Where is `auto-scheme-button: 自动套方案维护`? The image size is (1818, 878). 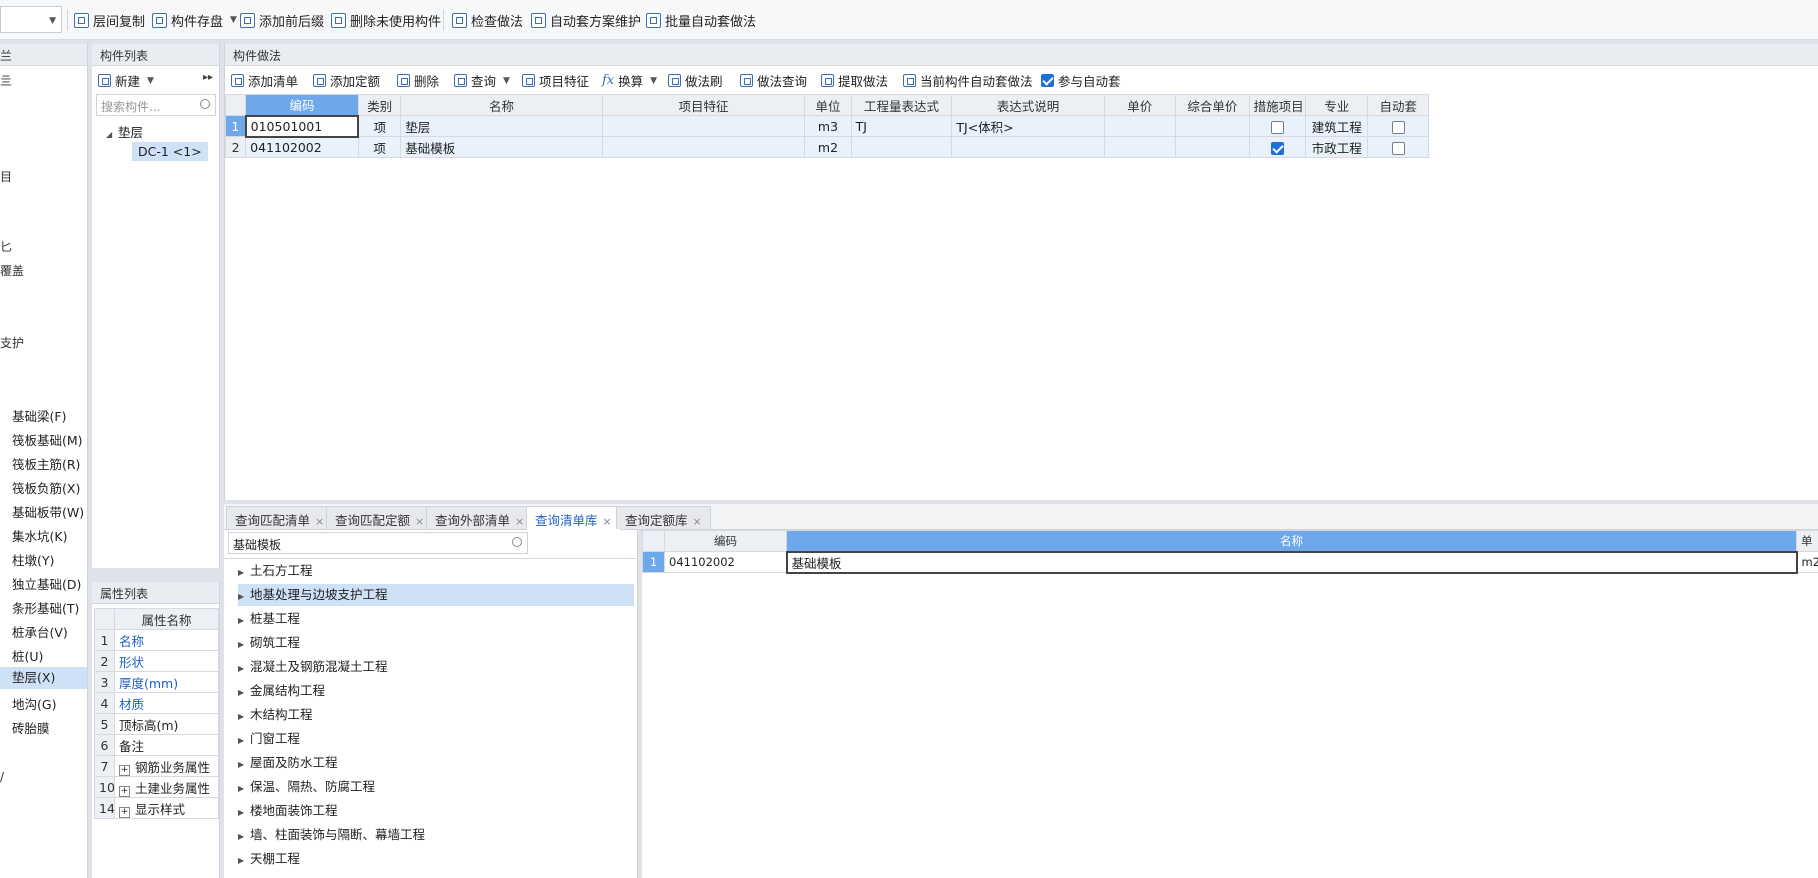 auto-scheme-button: 自动套方案维护 is located at coordinates (586, 20).